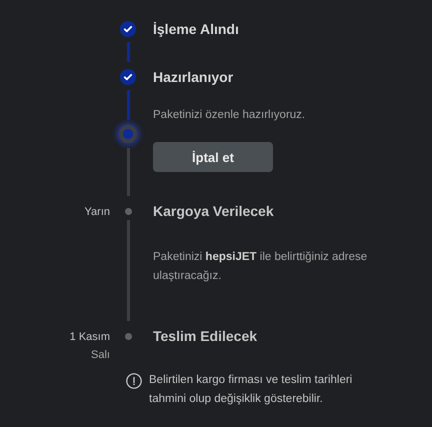  What do you see at coordinates (97, 212) in the screenshot?
I see `date-label: Yarın` at bounding box center [97, 212].